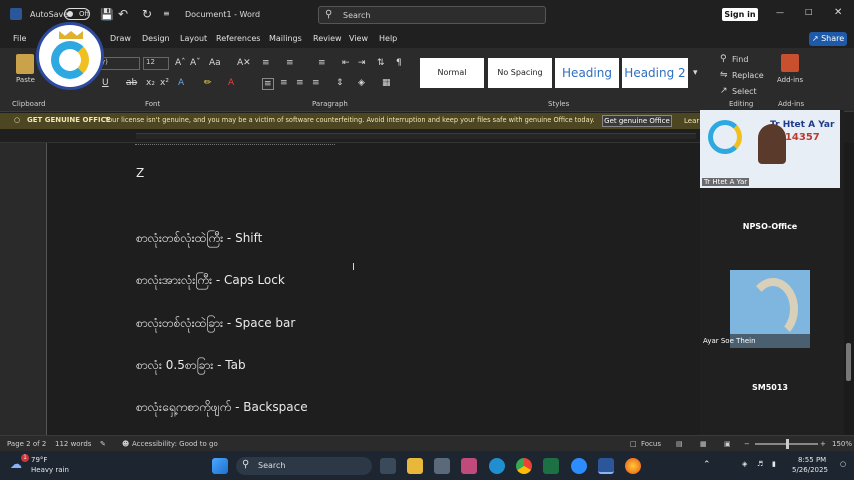 The width and height of the screenshot is (854, 480). Describe the element at coordinates (723, 59) in the screenshot. I see `find-icon: ⚲` at that location.